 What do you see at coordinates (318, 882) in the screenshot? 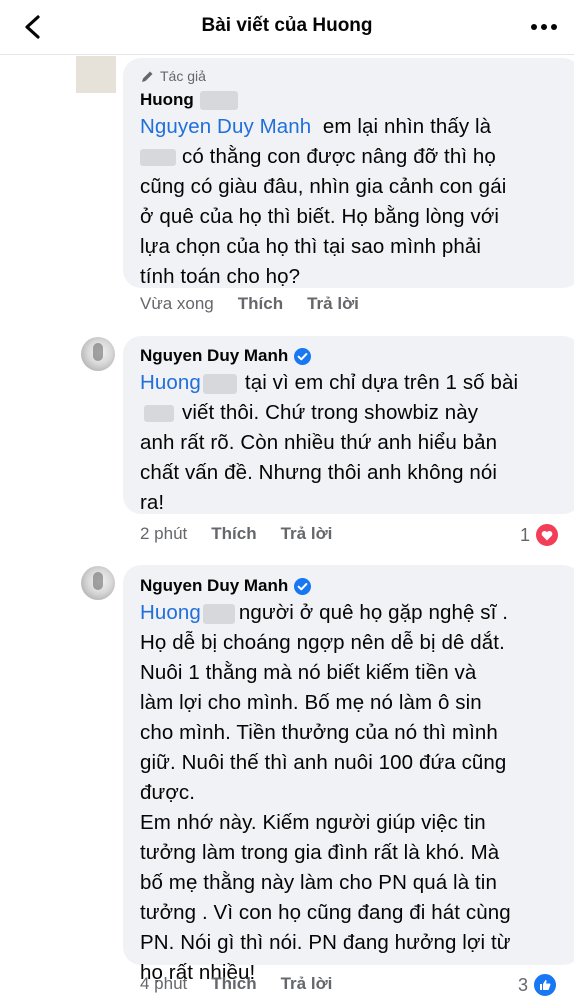
I see `comment-line: bố mẹ thằng này làm cho PN quá là tin` at bounding box center [318, 882].